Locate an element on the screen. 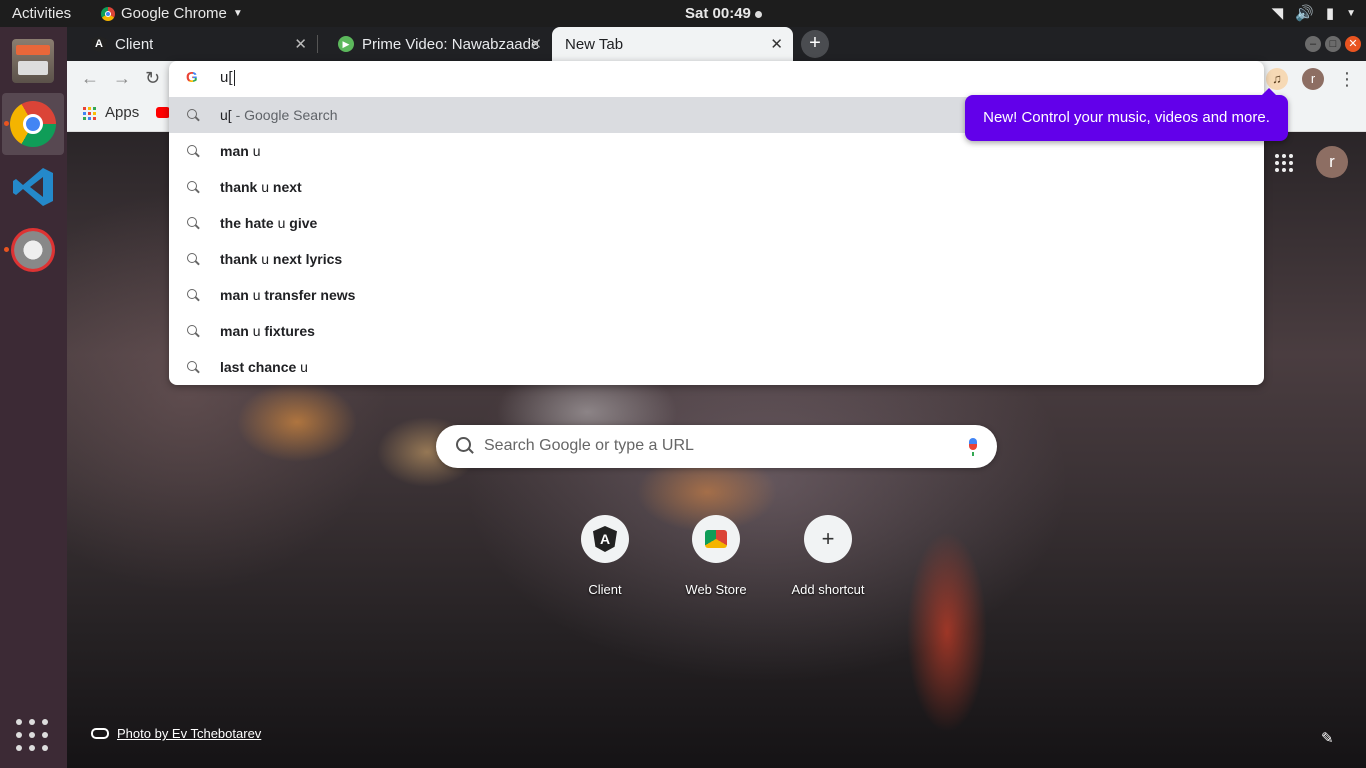  google-apps-icon is located at coordinates (1284, 163).